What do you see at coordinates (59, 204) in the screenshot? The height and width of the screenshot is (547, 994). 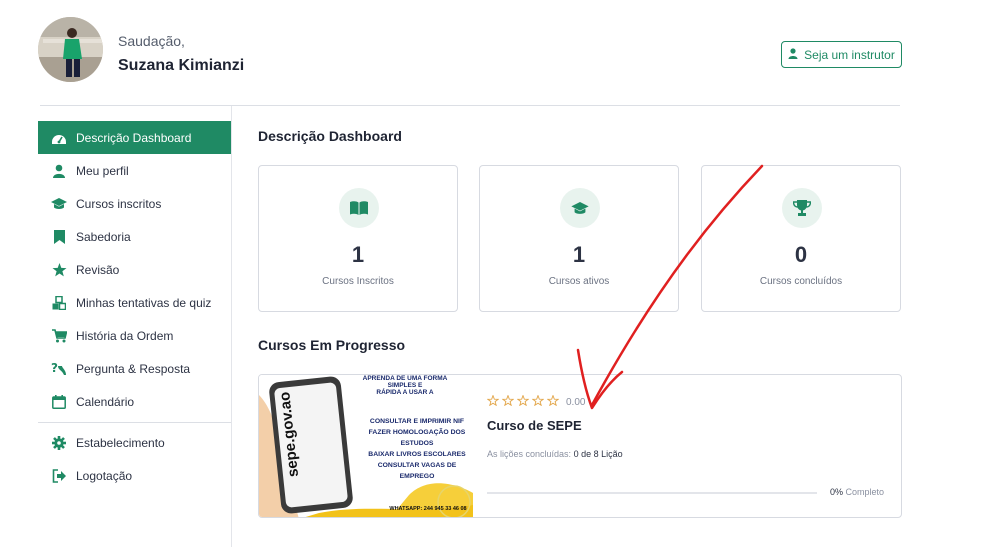 I see `graduation-cap-icon` at bounding box center [59, 204].